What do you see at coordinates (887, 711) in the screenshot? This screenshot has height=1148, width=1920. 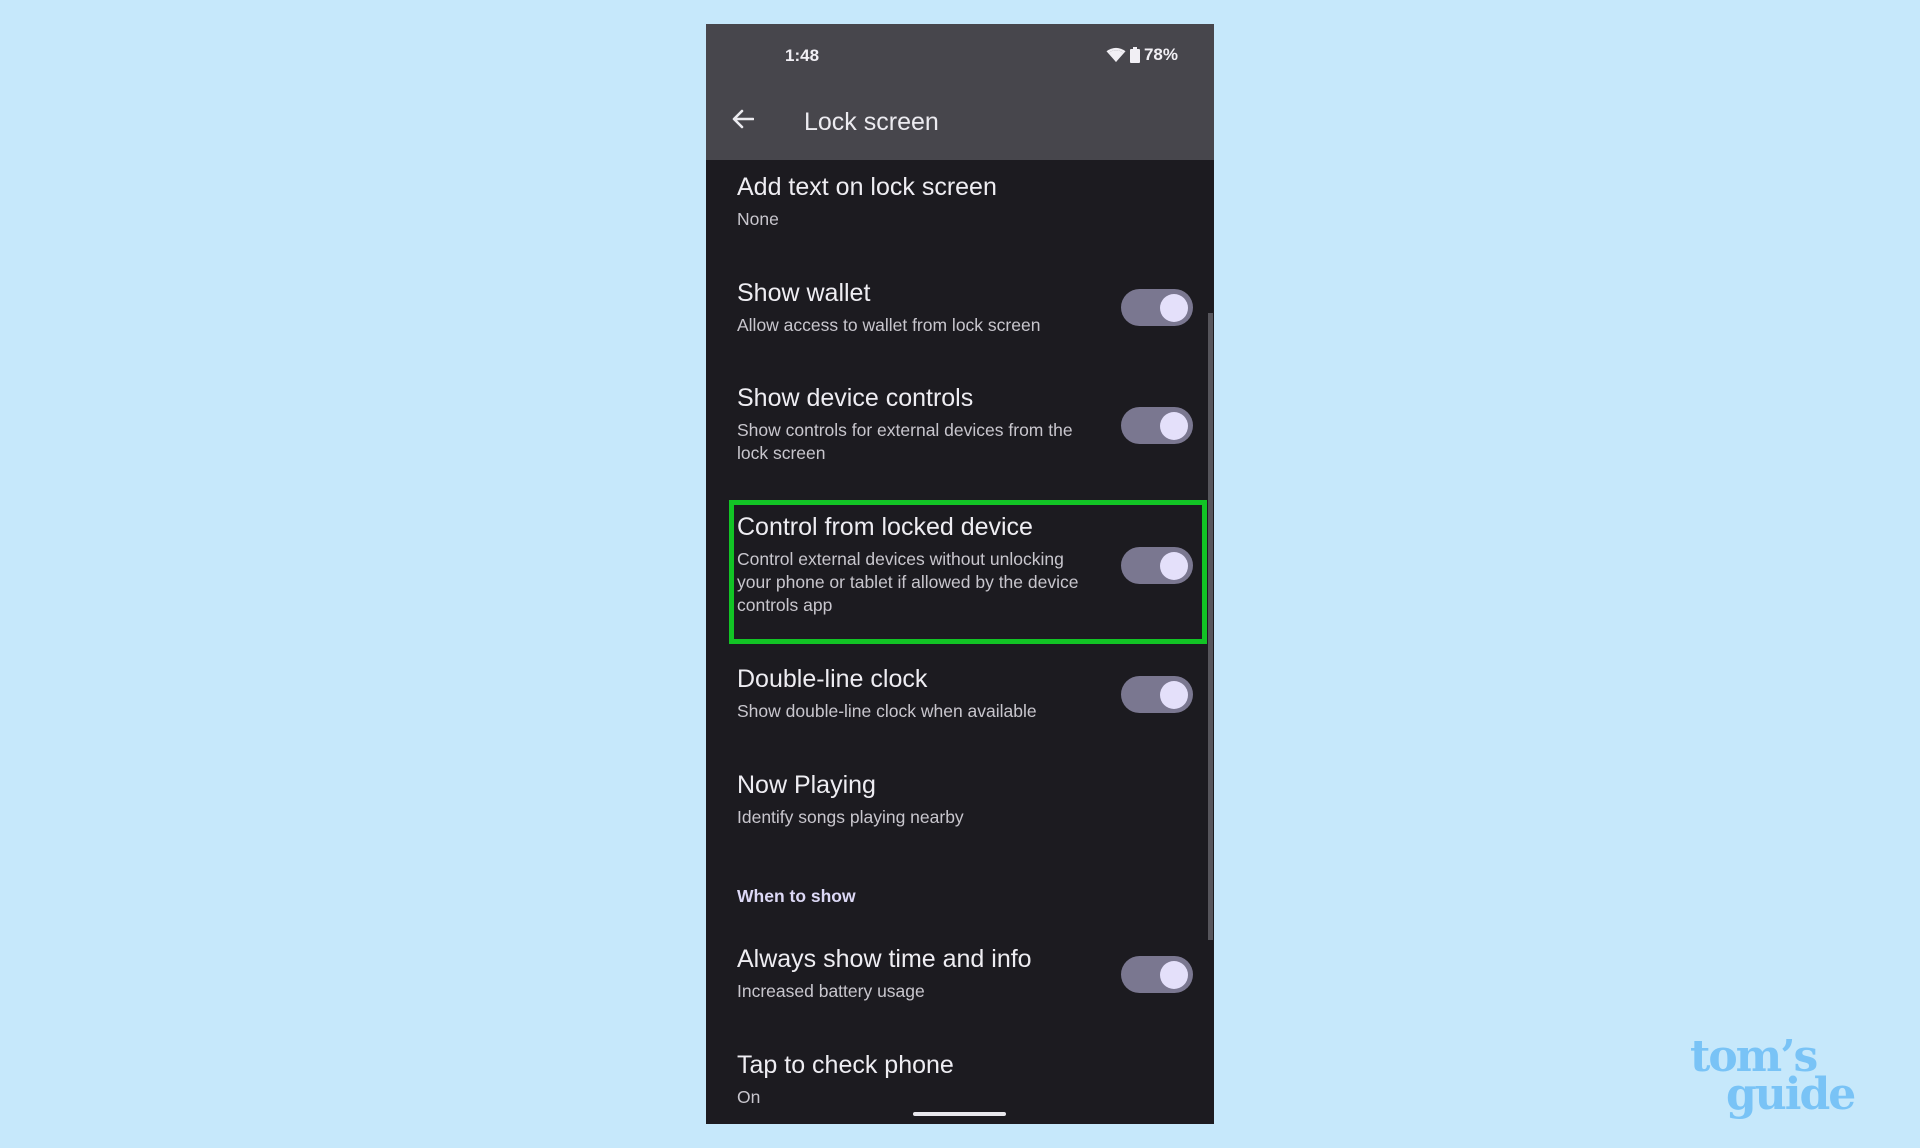 I see `setting-subtitle: Show double-line clock when available` at bounding box center [887, 711].